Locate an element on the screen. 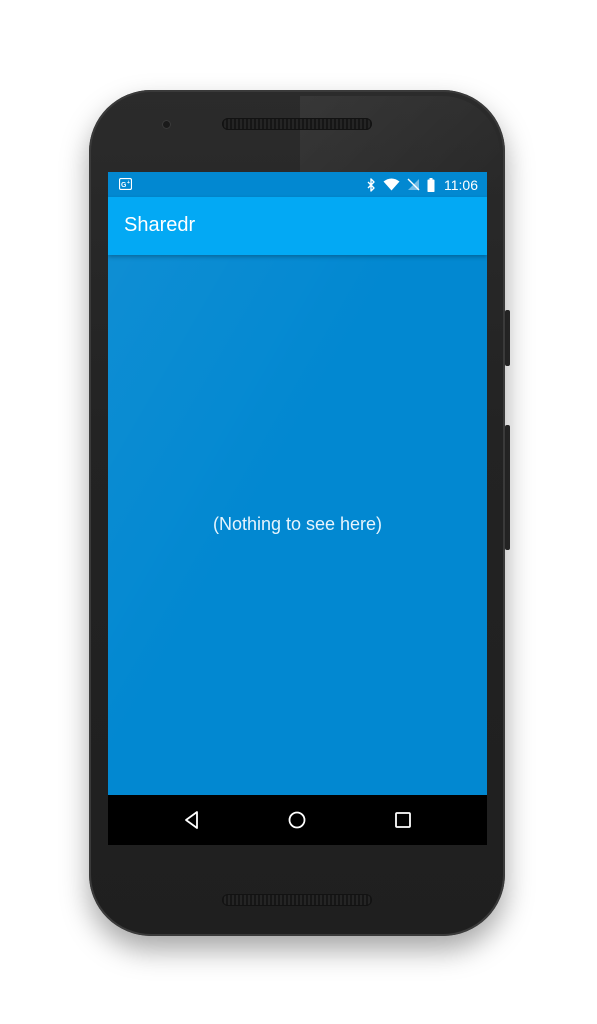  status-icons: 11:06 is located at coordinates (422, 184).